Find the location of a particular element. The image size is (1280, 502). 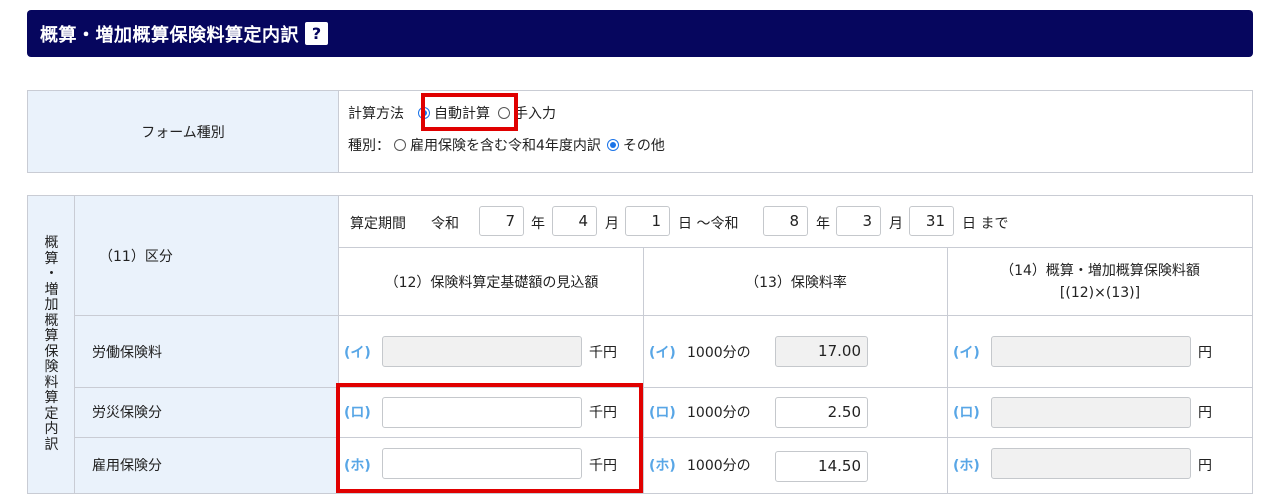

workers-comp-premium-output is located at coordinates (1091, 412).